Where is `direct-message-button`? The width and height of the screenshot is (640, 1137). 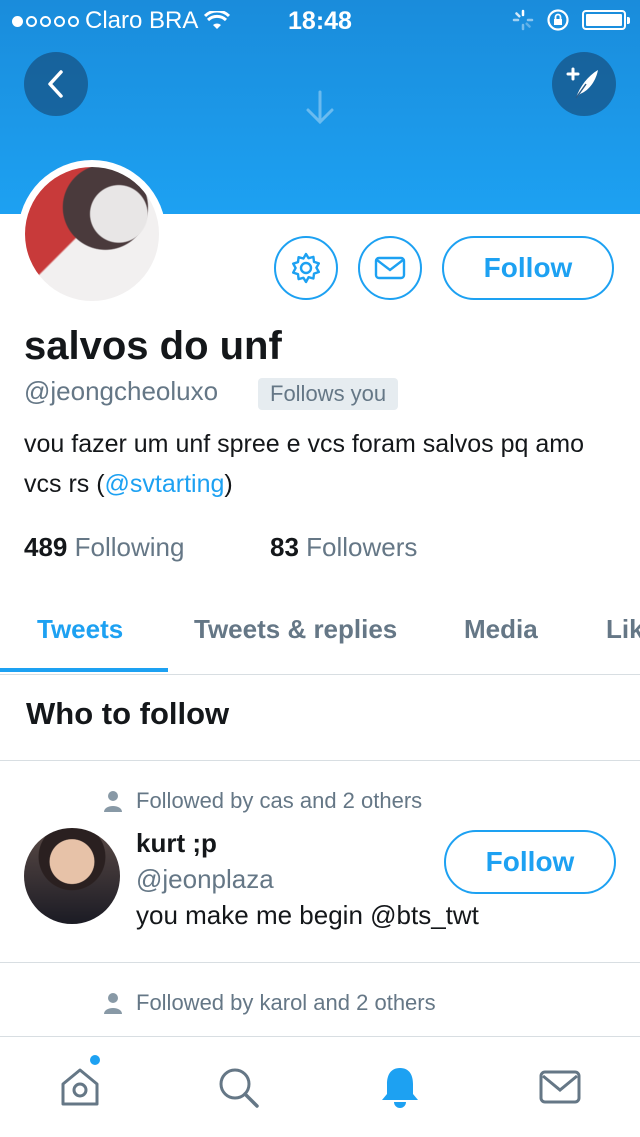
direct-message-button is located at coordinates (390, 268).